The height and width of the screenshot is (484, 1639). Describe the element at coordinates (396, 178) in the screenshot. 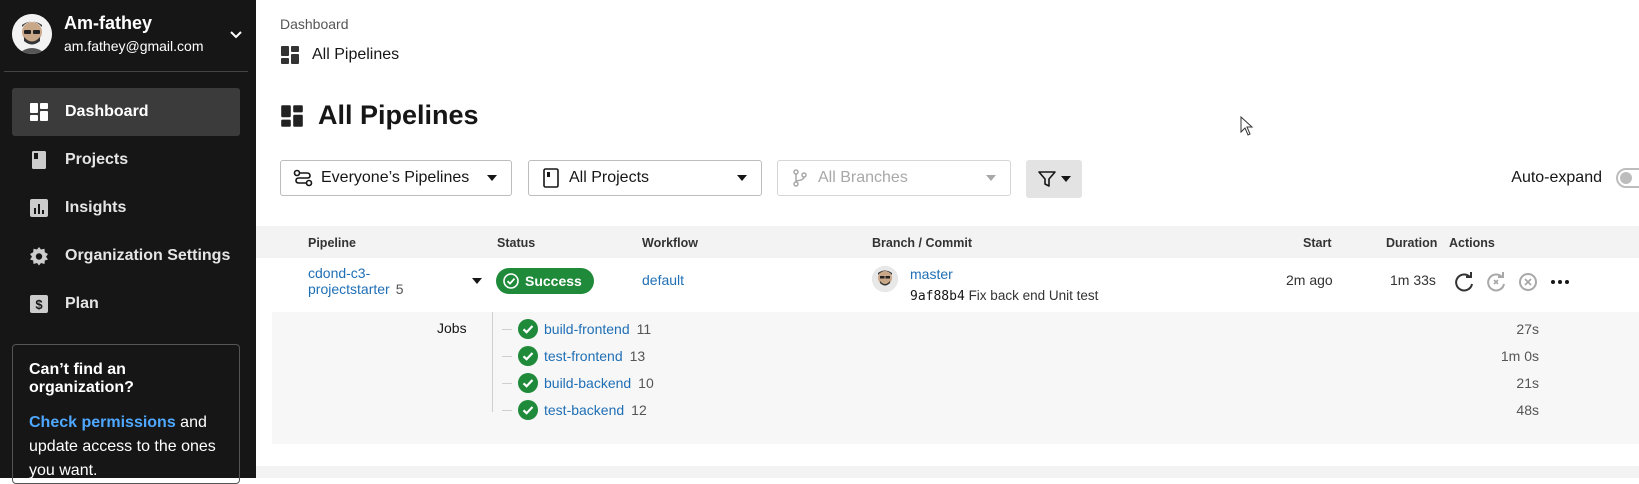

I see `pipelines-select: Everyone’s Pipelines` at that location.